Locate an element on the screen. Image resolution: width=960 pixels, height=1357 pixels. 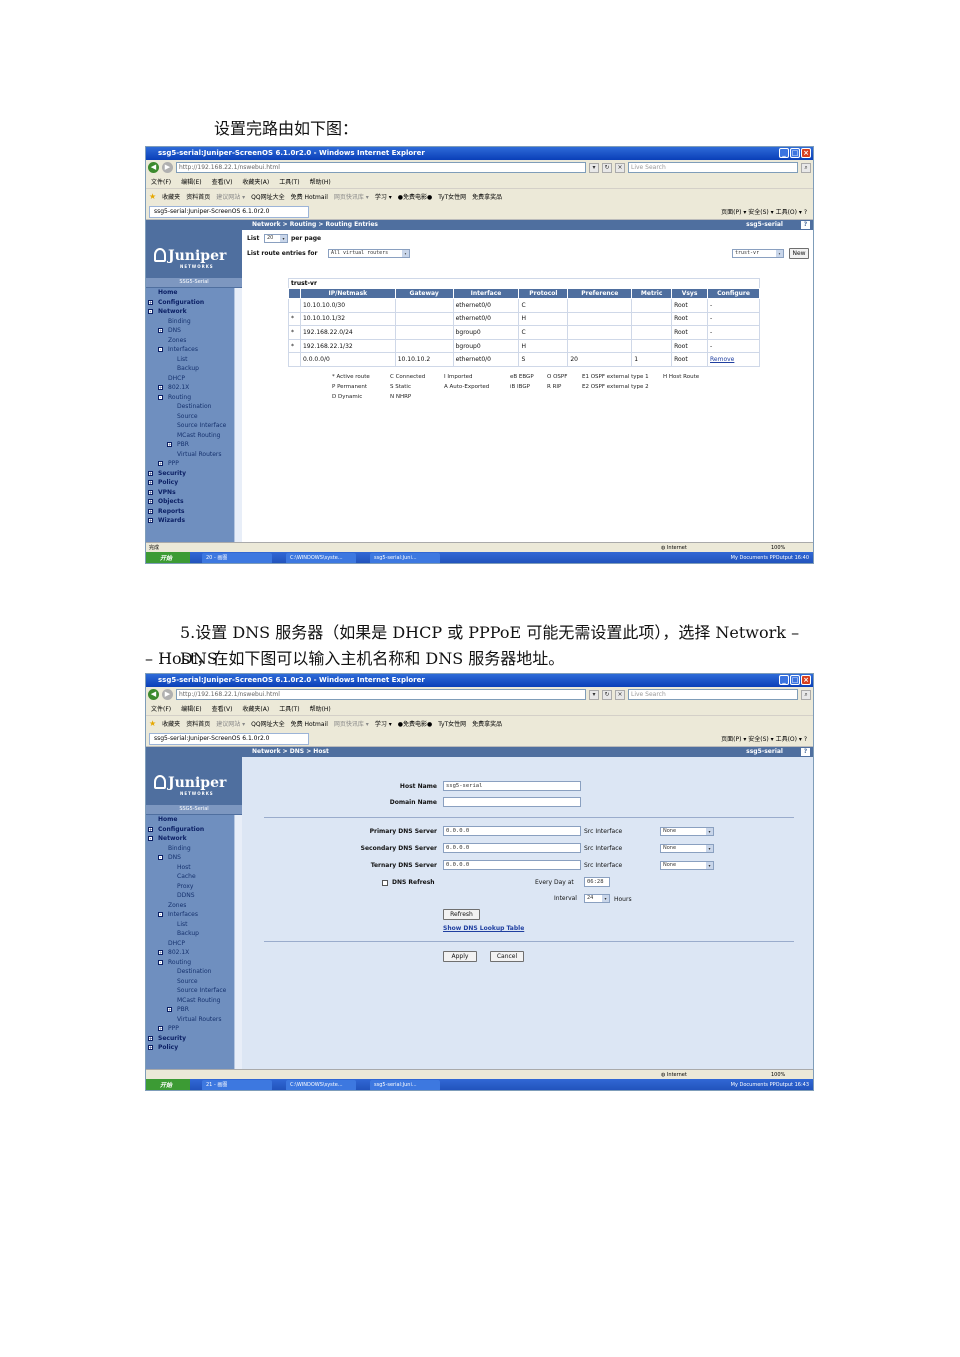
nav-item-pbr: + PBR is located at coordinates (190, 445).